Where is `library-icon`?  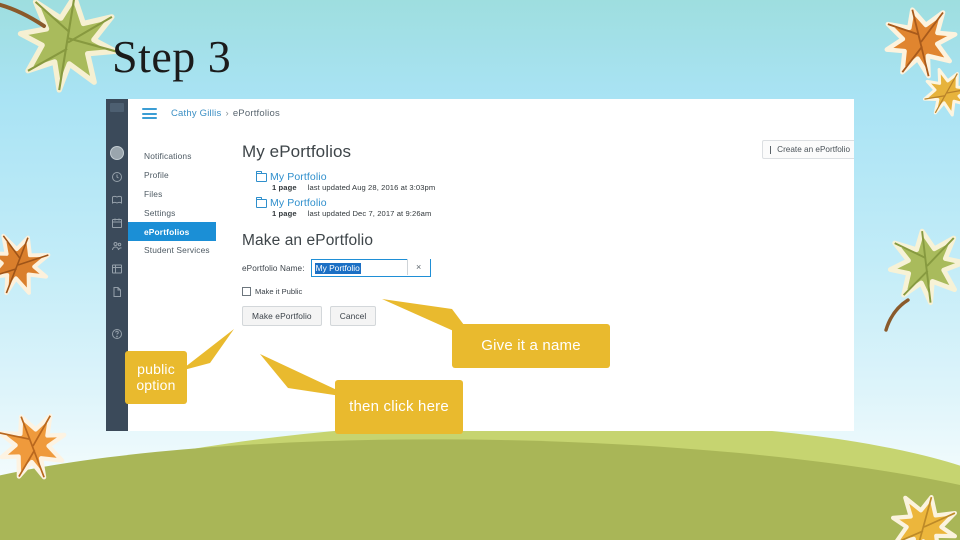
library-icon is located at coordinates (117, 269).